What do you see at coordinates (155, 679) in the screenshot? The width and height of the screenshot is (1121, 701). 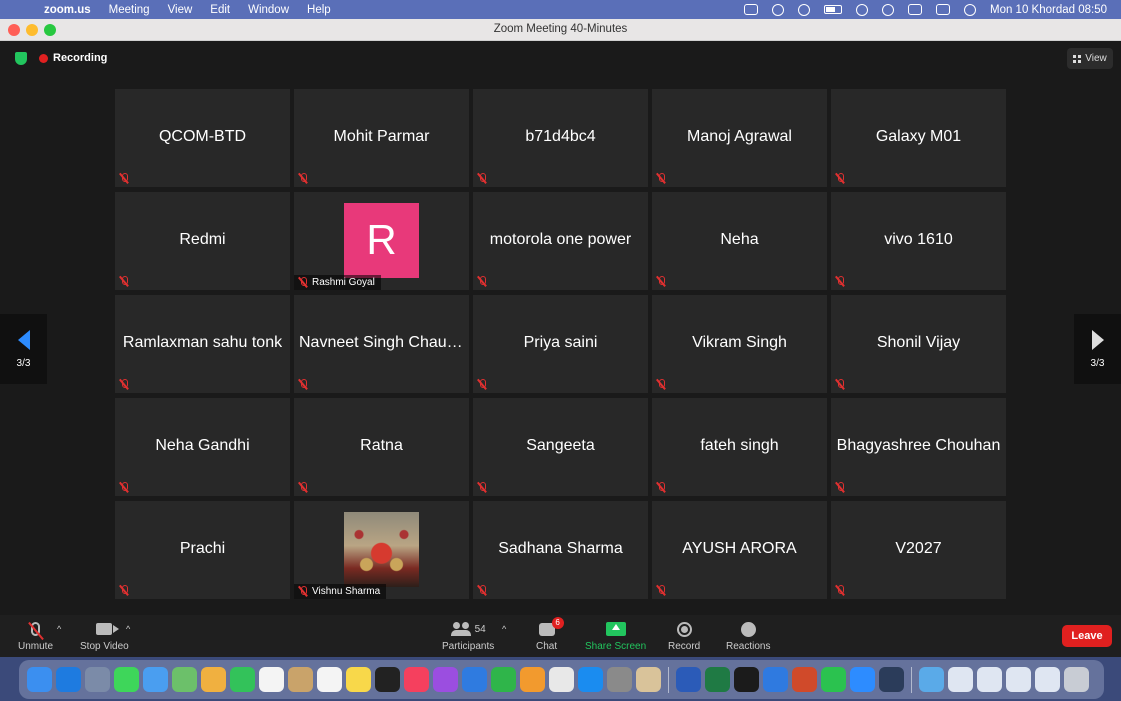 I see `mail-icon` at bounding box center [155, 679].